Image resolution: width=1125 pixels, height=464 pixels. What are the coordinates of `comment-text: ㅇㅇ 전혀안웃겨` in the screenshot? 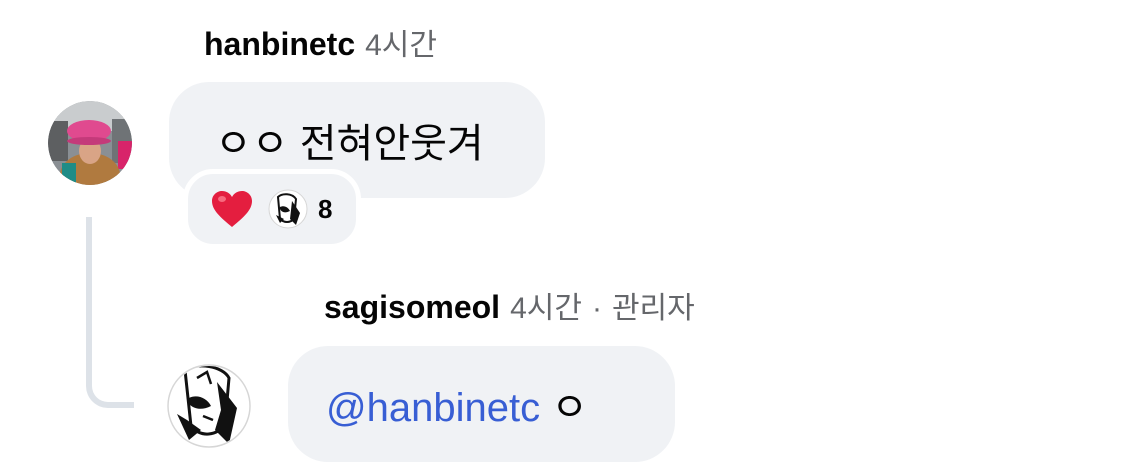 It's located at (349, 144).